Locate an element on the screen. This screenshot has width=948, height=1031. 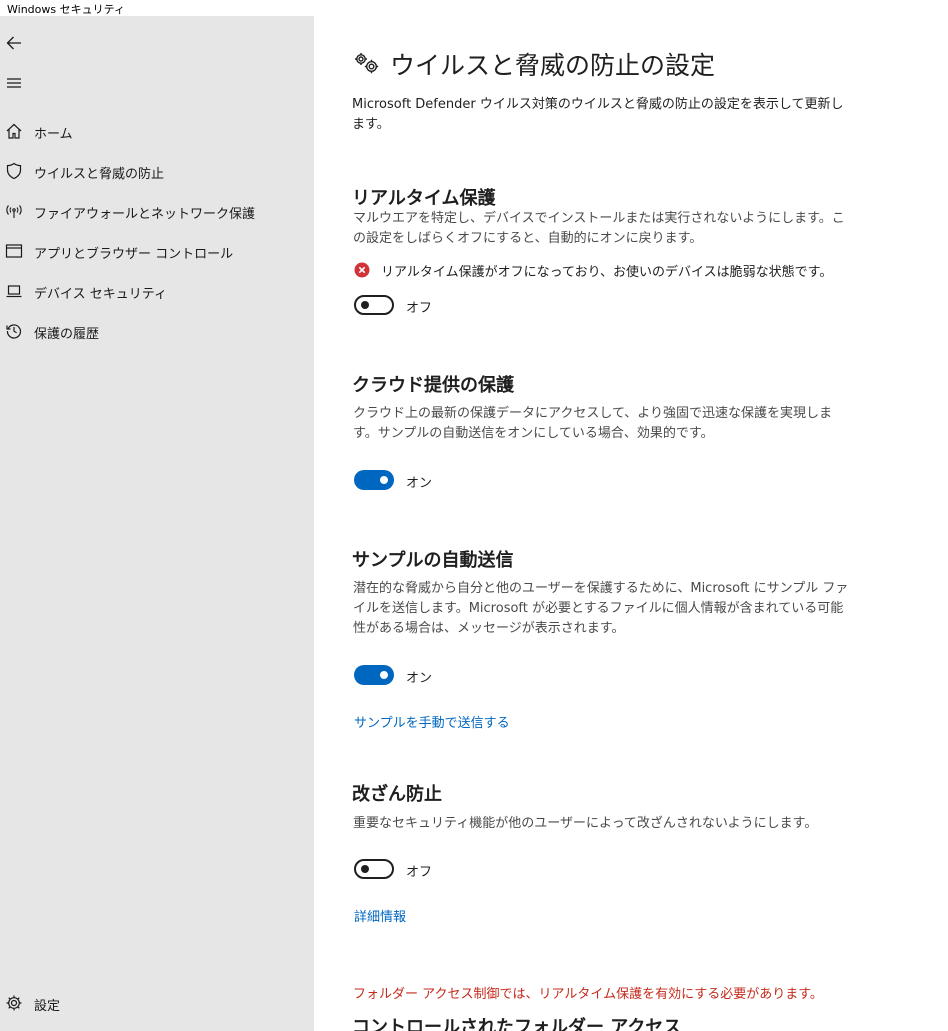
sidebar-item-label: ファイアウォールとネットワーク保護 is located at coordinates (145, 214).